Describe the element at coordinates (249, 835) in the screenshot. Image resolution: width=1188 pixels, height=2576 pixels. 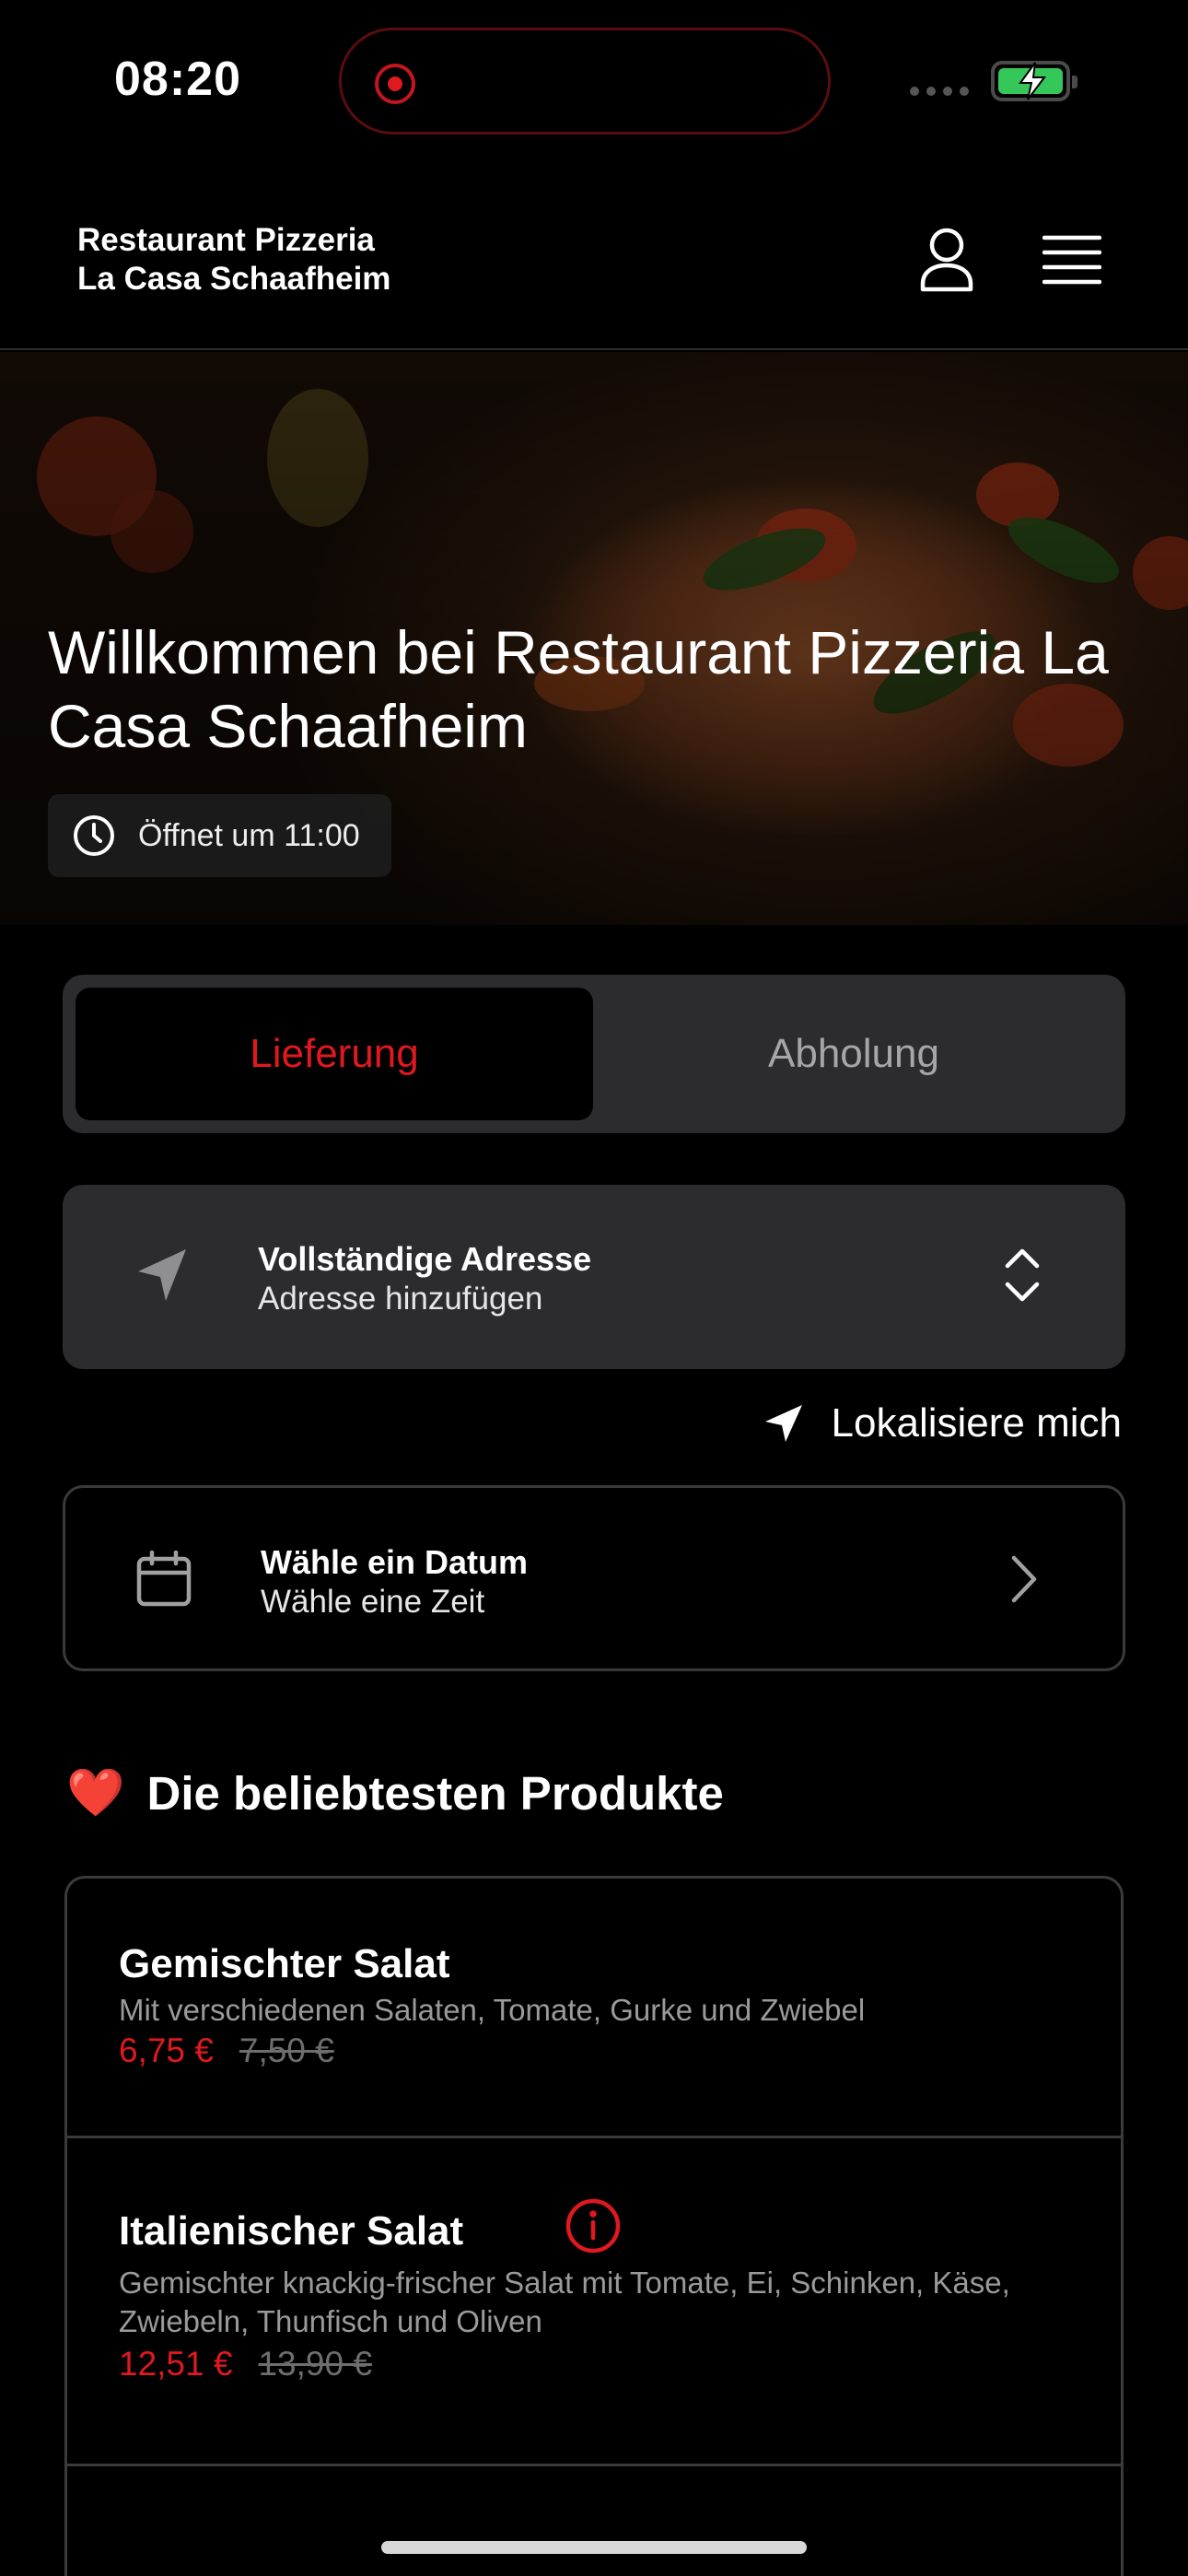
I see `opening-hours-text: Öffnet um 11:00` at that location.